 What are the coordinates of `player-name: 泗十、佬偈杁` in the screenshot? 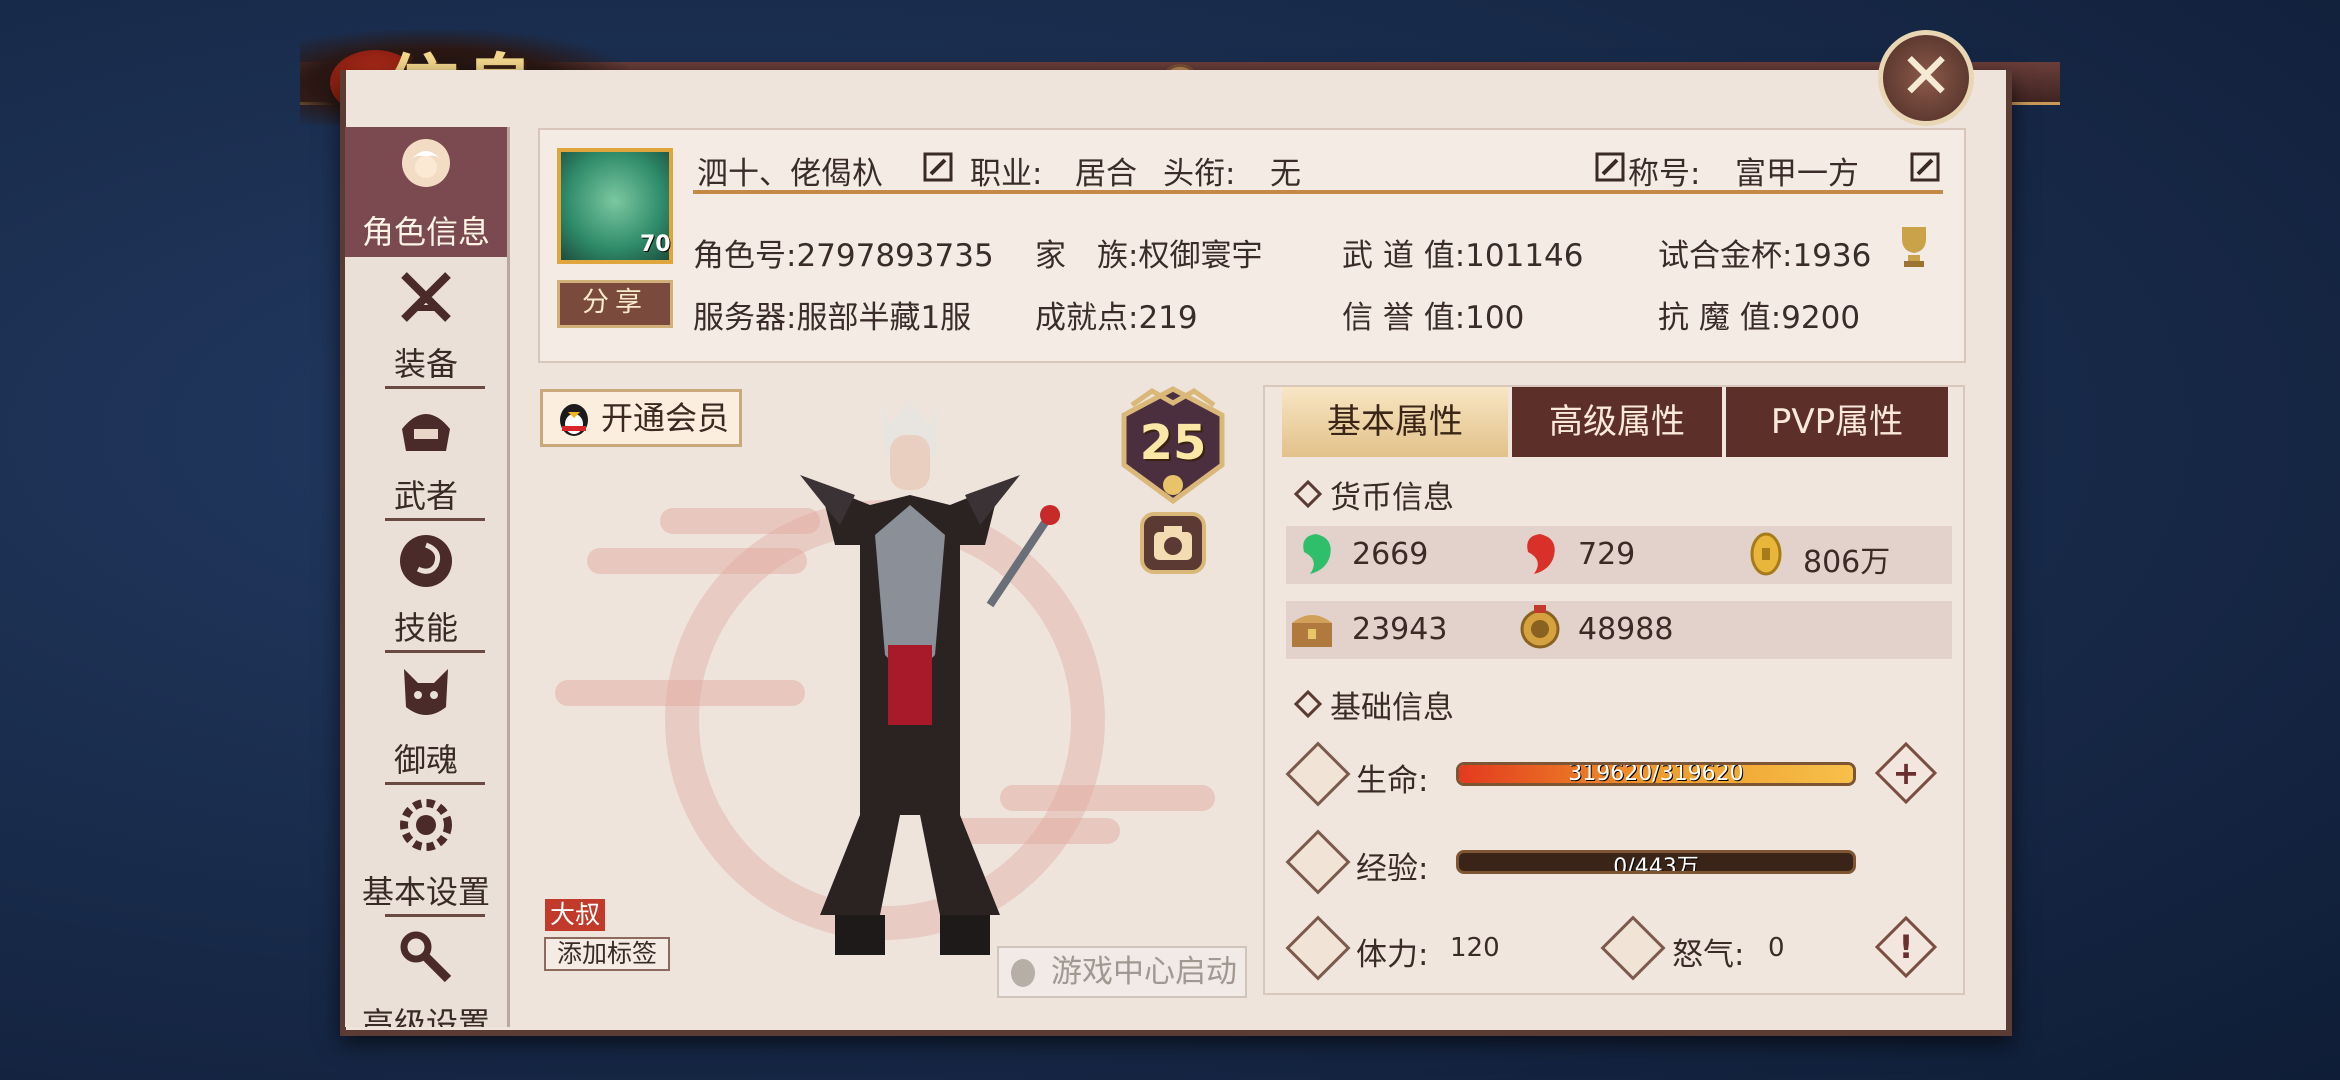 It's located at (790, 174).